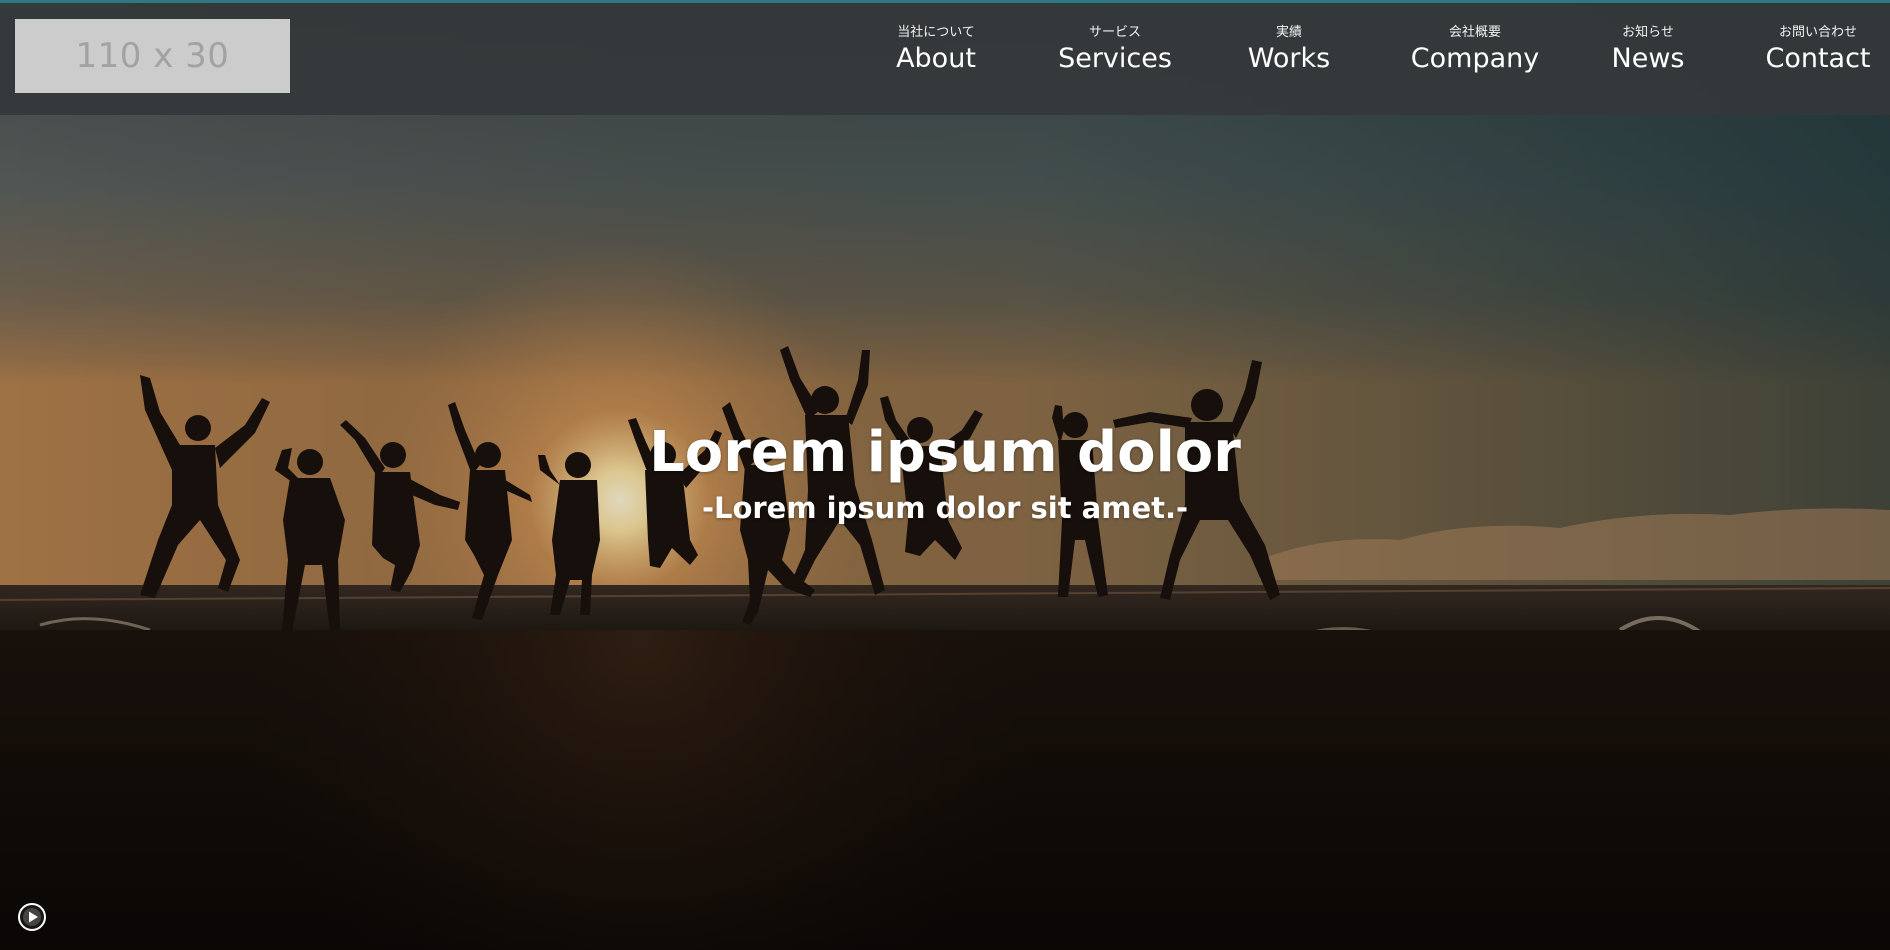  What do you see at coordinates (1474, 32) in the screenshot?
I see `nav-sub-company: 会社概要` at bounding box center [1474, 32].